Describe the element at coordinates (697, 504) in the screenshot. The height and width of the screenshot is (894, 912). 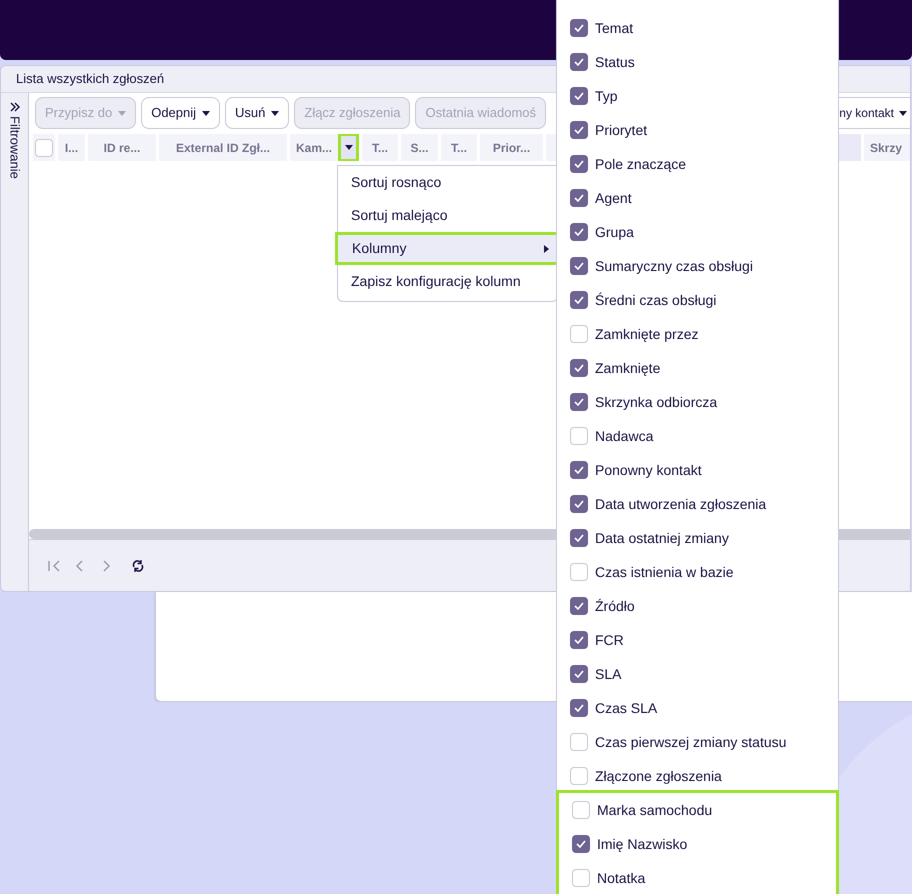
I see `column-option: Data utworzenia zgłoszenia` at that location.